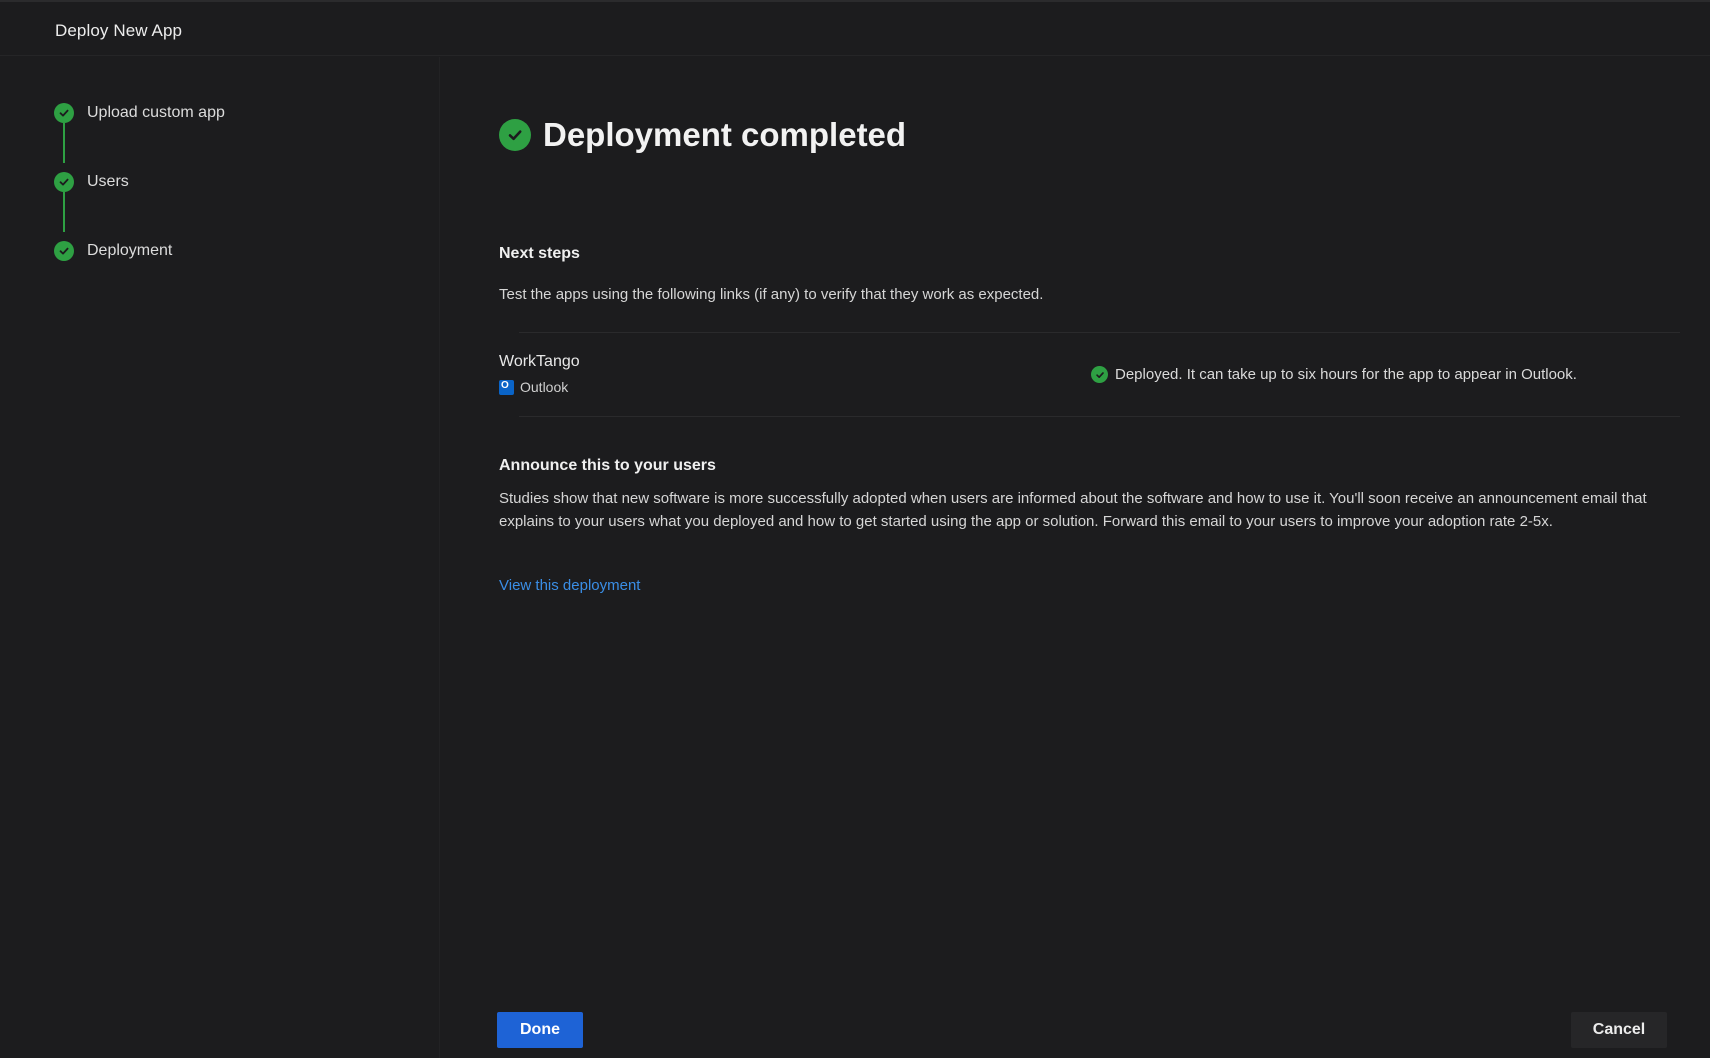 This screenshot has width=1710, height=1058. What do you see at coordinates (119, 30) in the screenshot?
I see `page-title: Deploy New App` at bounding box center [119, 30].